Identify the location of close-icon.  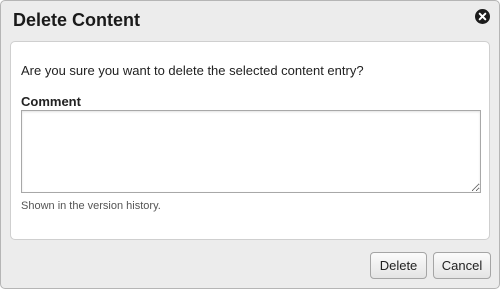
(482, 16).